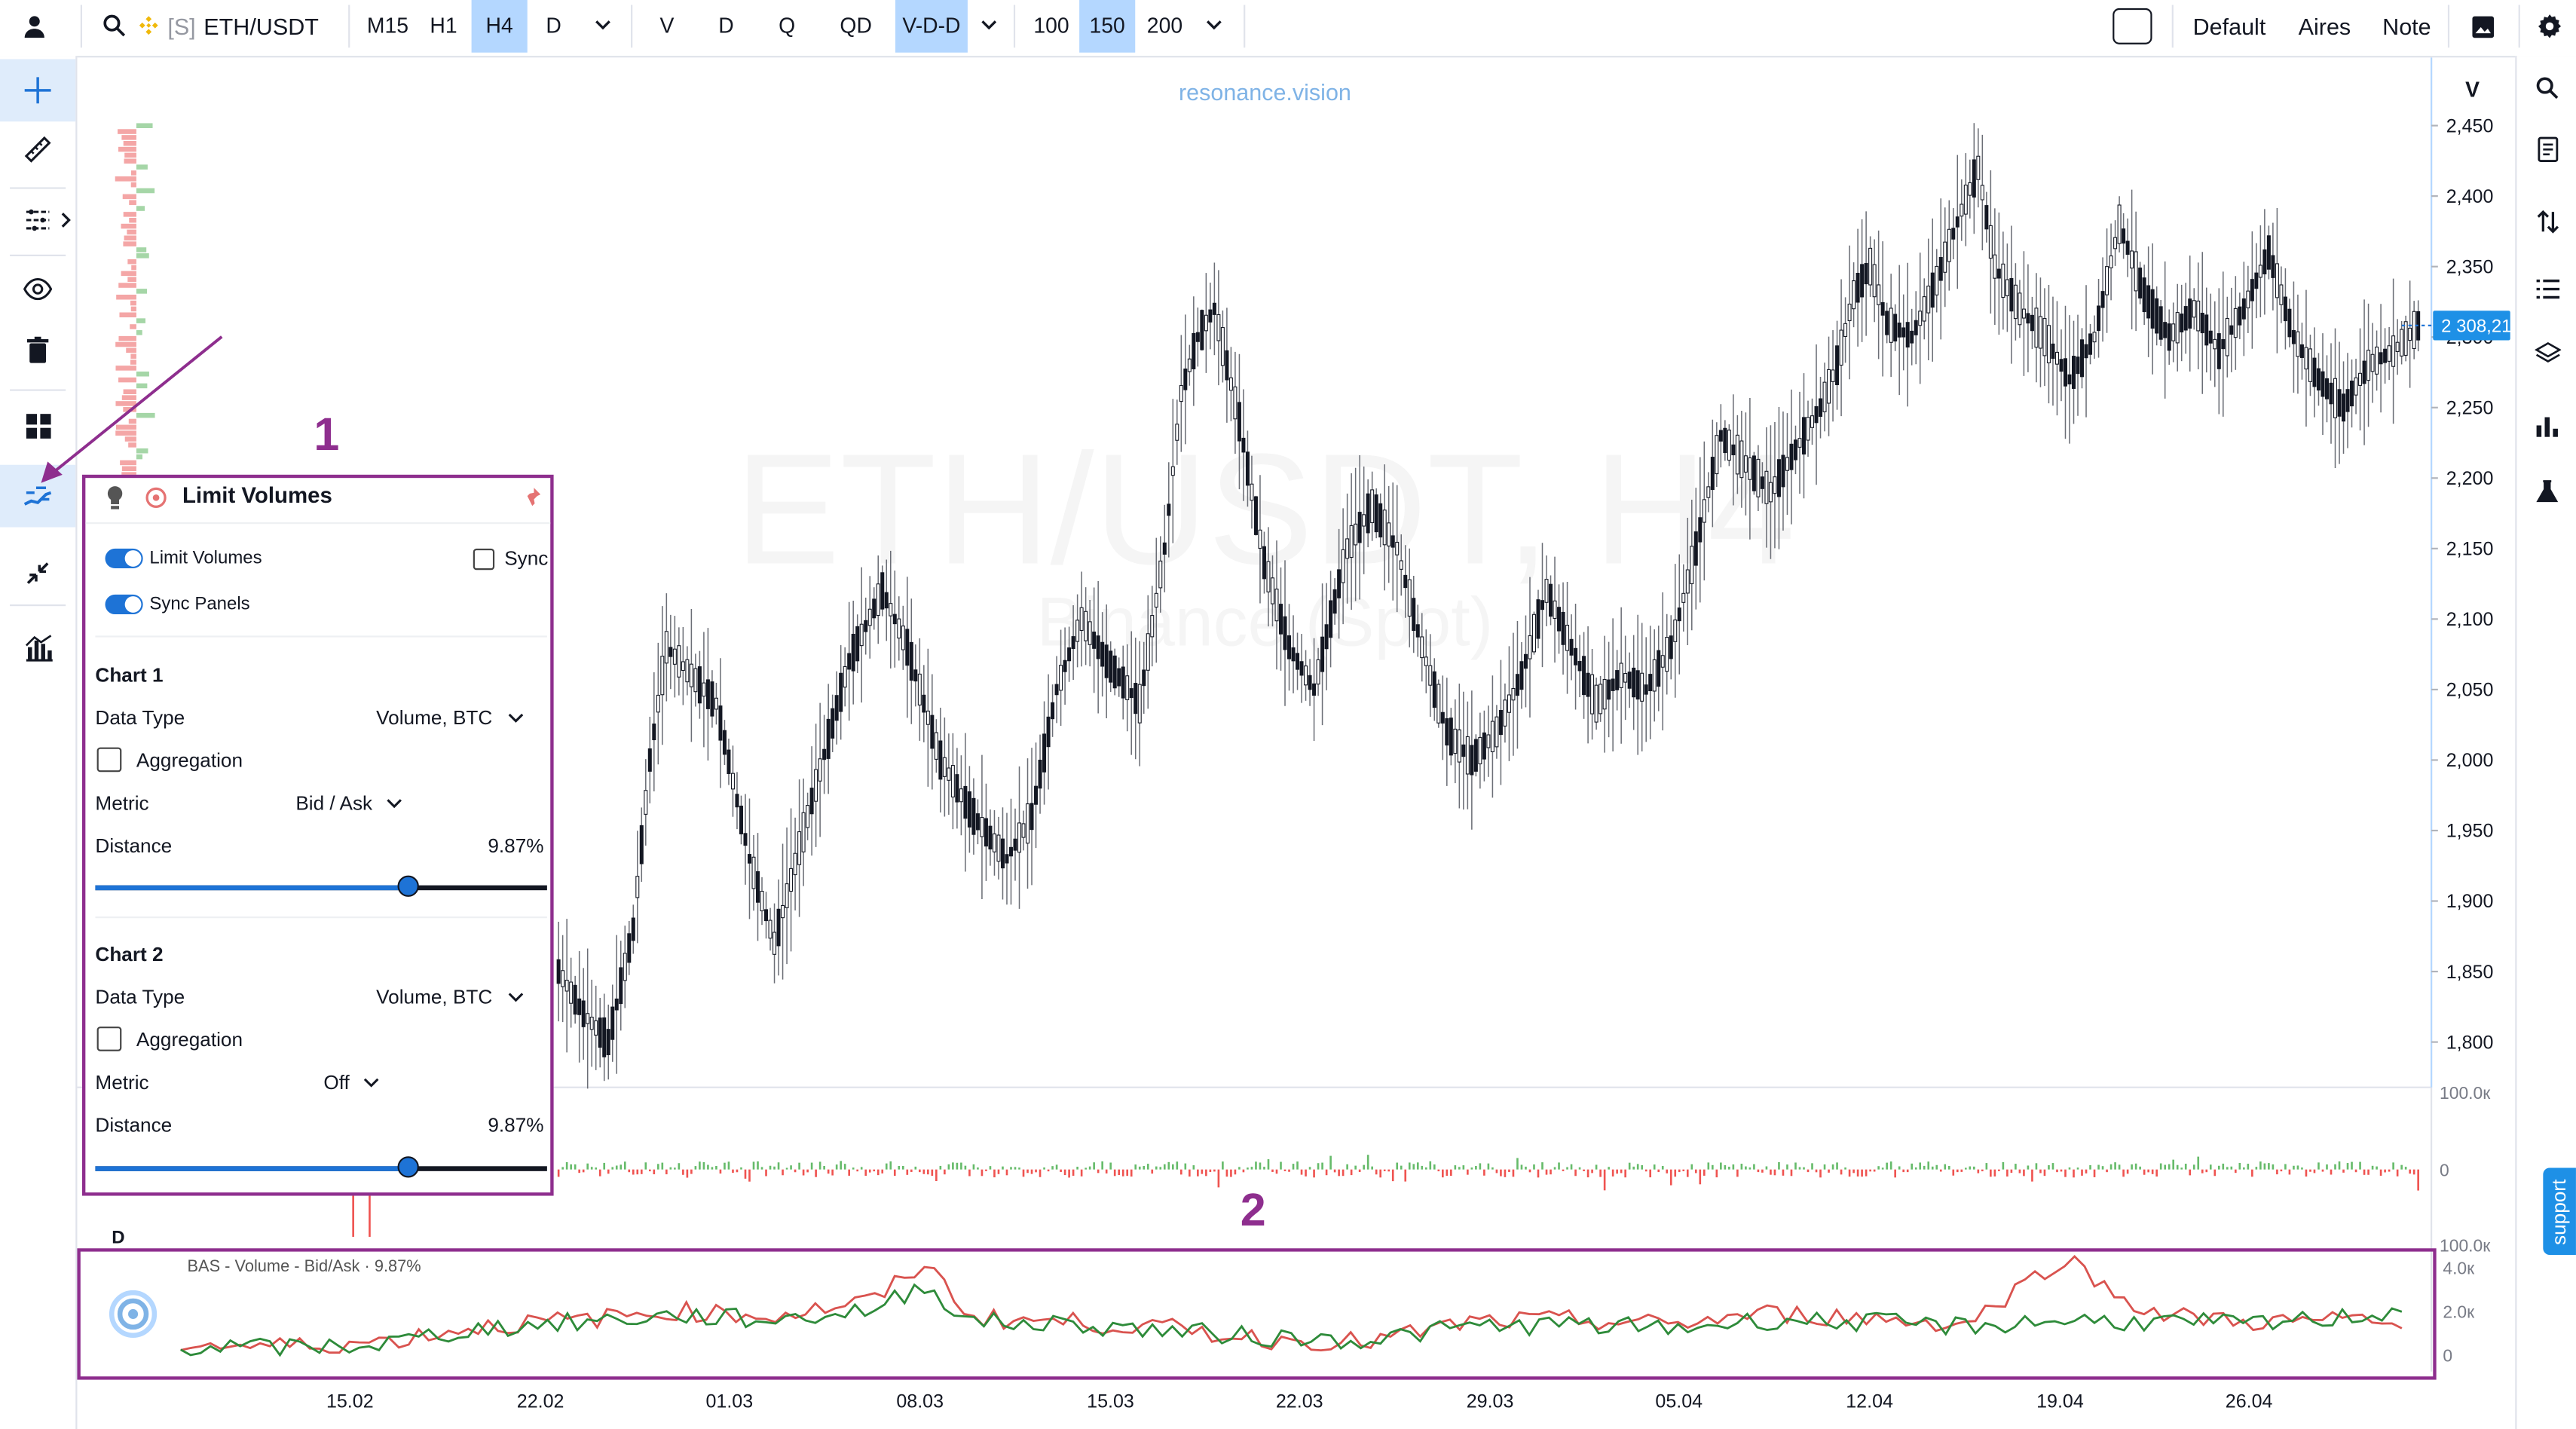 This screenshot has width=2576, height=1429. Describe the element at coordinates (124, 558) in the screenshot. I see `limit-volumes-toggle` at that location.